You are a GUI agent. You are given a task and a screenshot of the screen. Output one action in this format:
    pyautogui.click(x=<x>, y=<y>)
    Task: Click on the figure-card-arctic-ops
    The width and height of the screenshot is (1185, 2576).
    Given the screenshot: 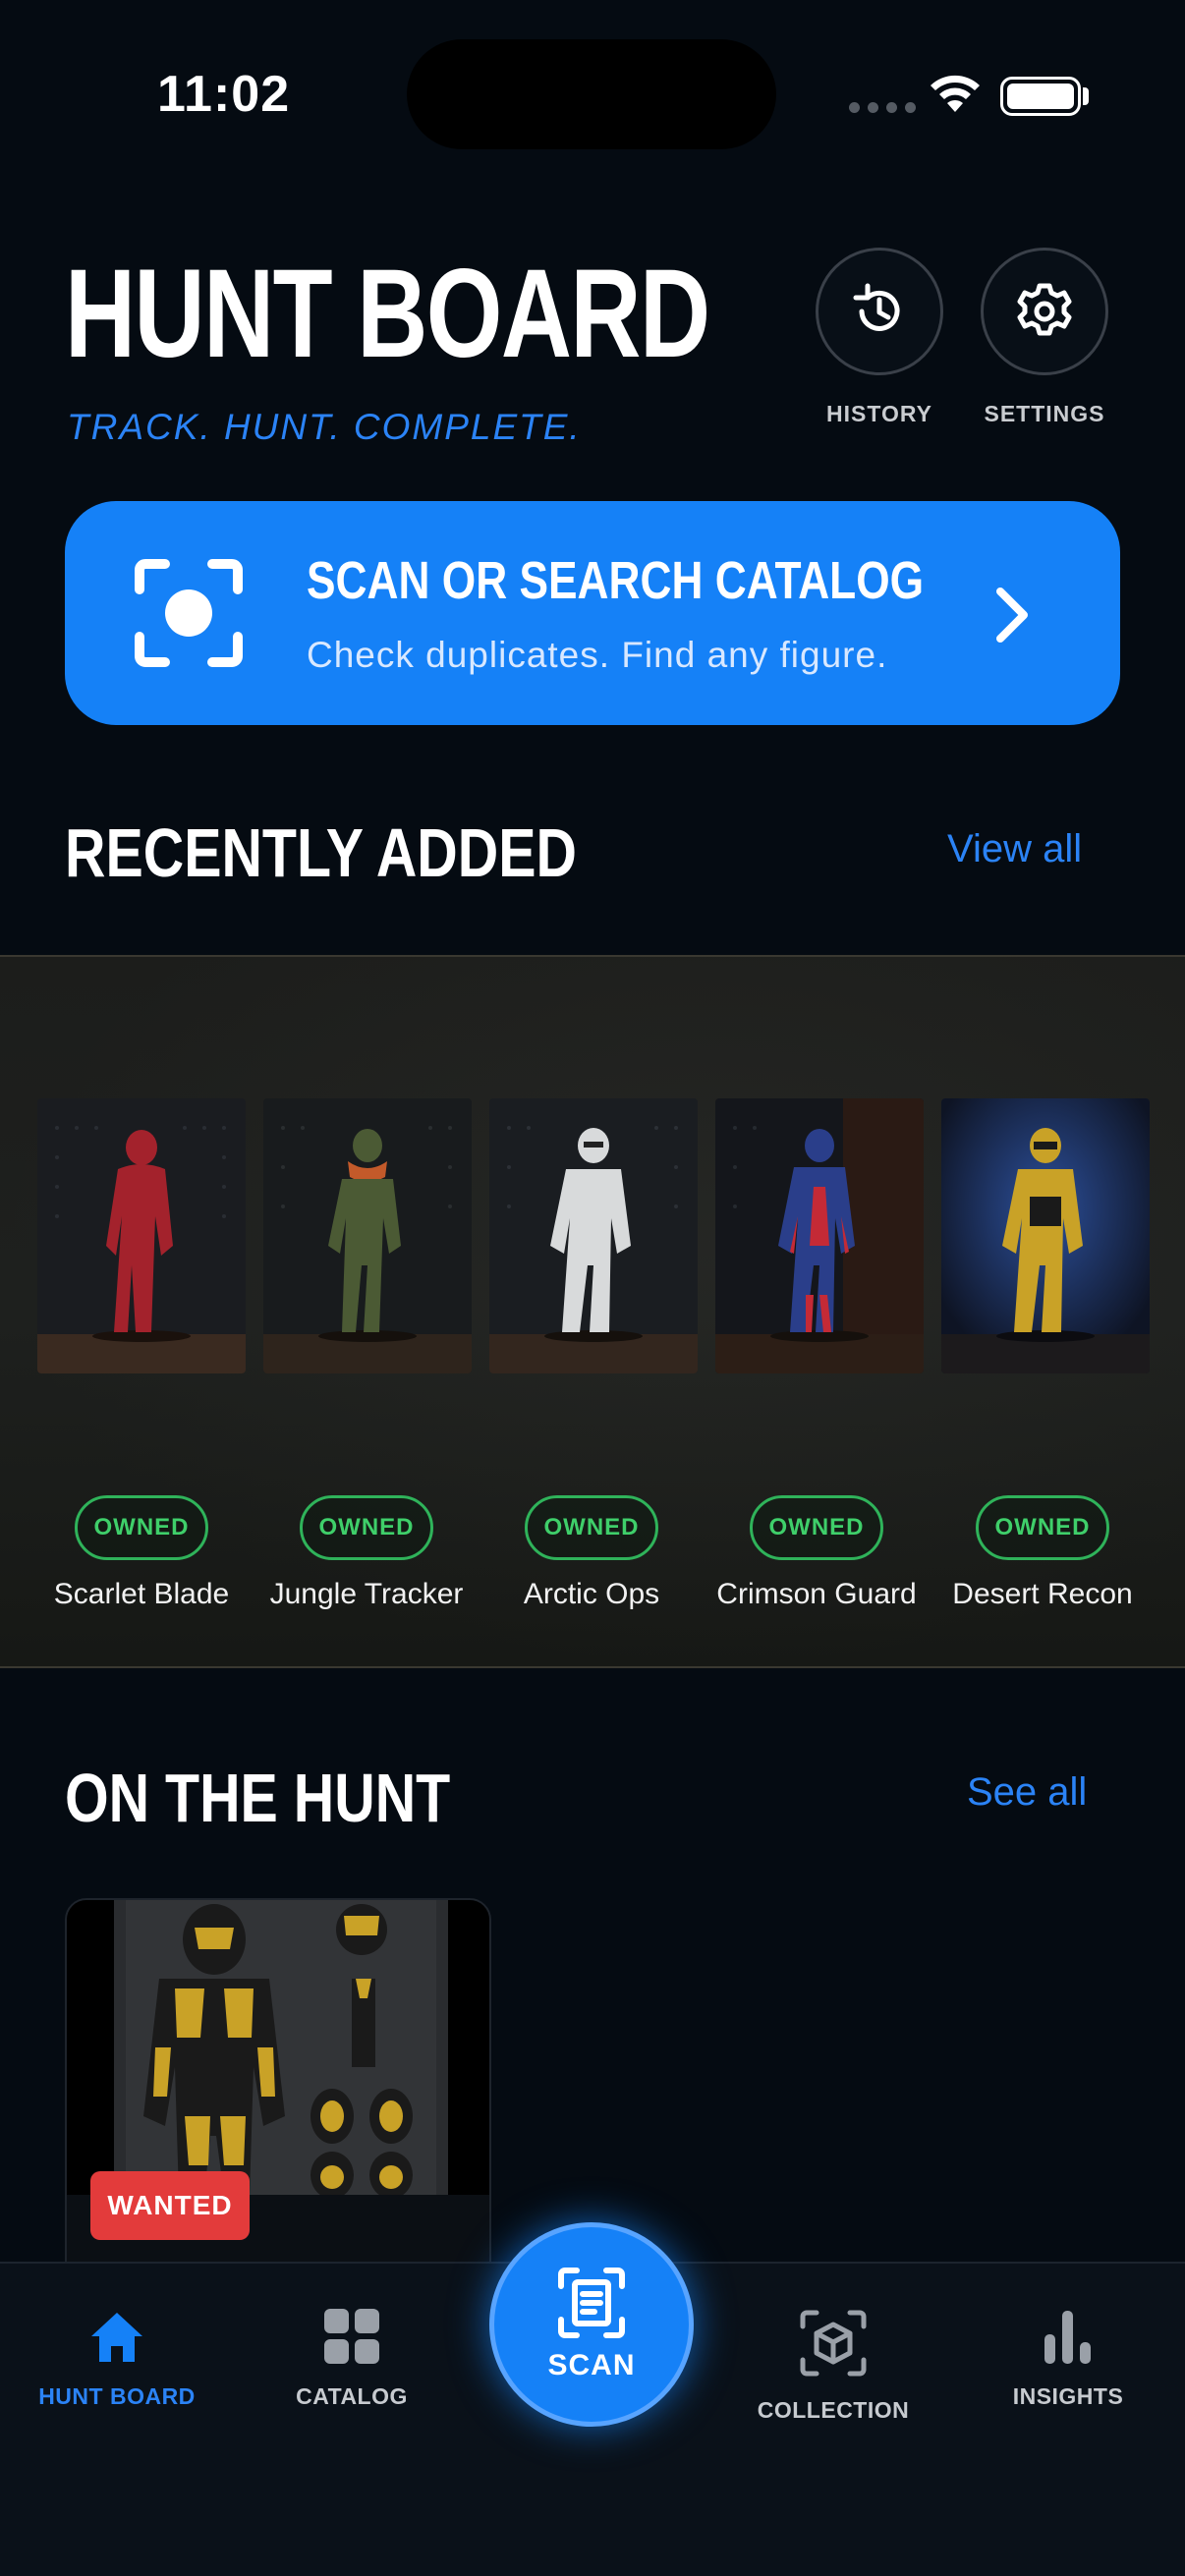 What is the action you would take?
    pyautogui.click(x=594, y=1235)
    